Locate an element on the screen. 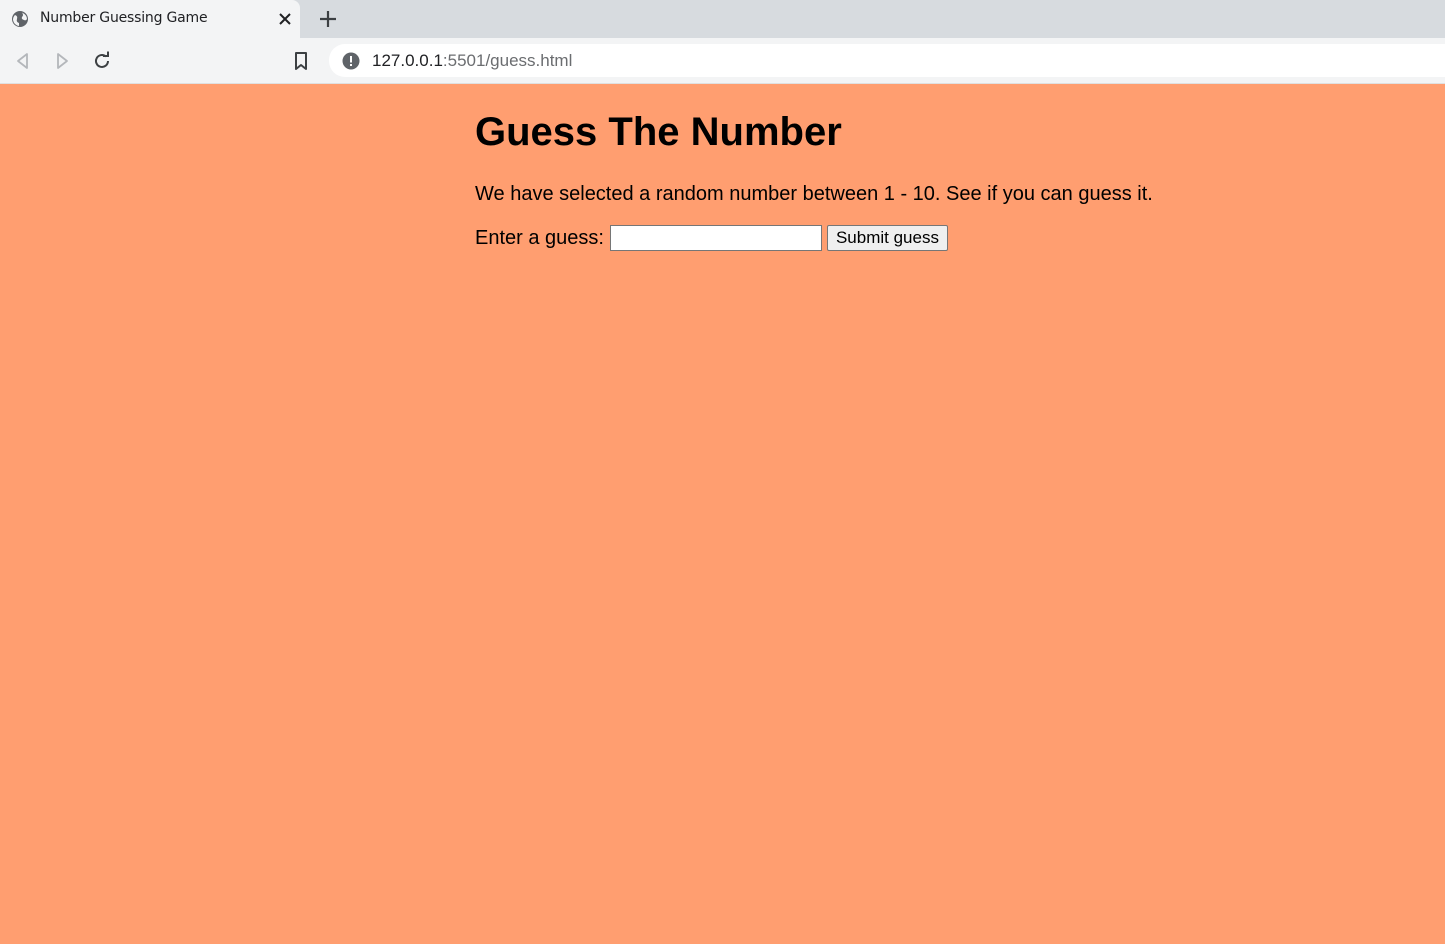 This screenshot has height=944, width=1445. url-text: 127.0.0.1:5501/guess.html is located at coordinates (472, 61).